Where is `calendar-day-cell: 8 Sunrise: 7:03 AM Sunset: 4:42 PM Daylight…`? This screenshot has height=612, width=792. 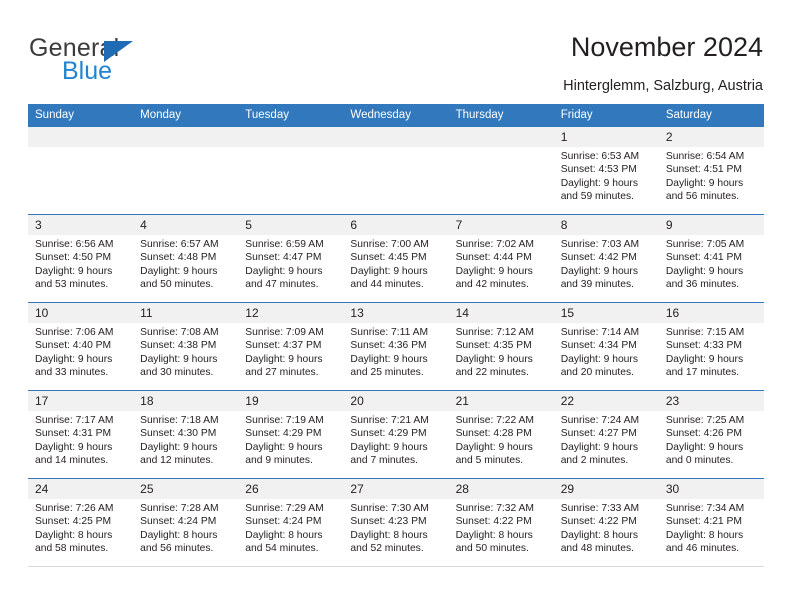
calendar-day-cell: 8 Sunrise: 7:03 AM Sunset: 4:42 PM Daylight… is located at coordinates (606, 258).